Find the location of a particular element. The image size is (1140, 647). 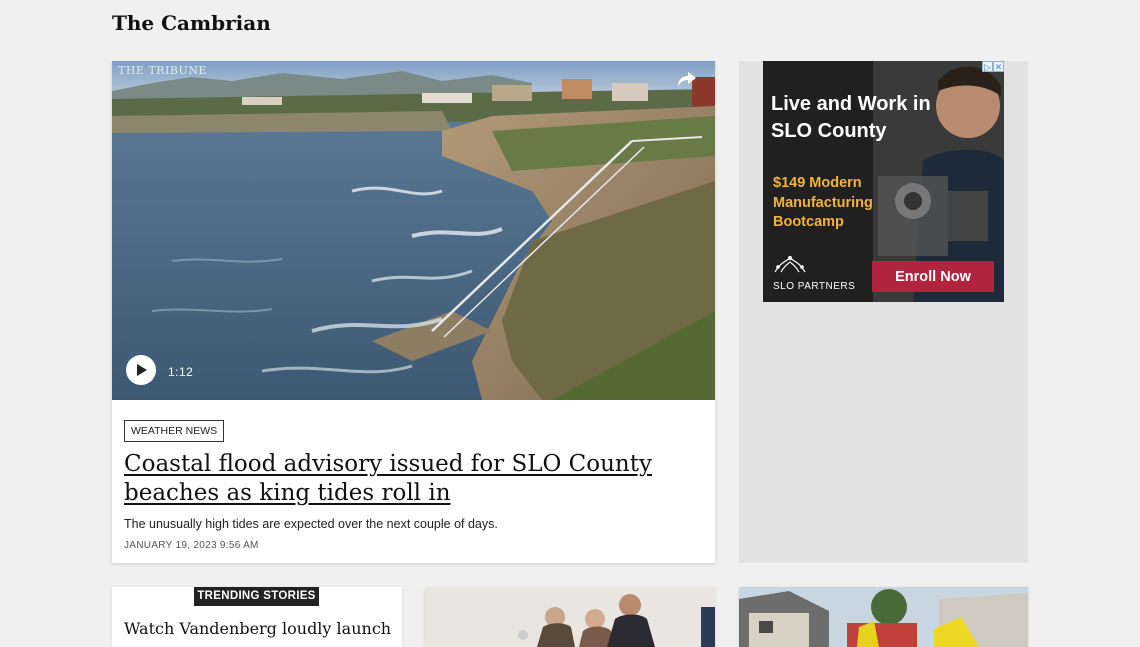

trending-label: TRENDING STORIES is located at coordinates (256, 596).